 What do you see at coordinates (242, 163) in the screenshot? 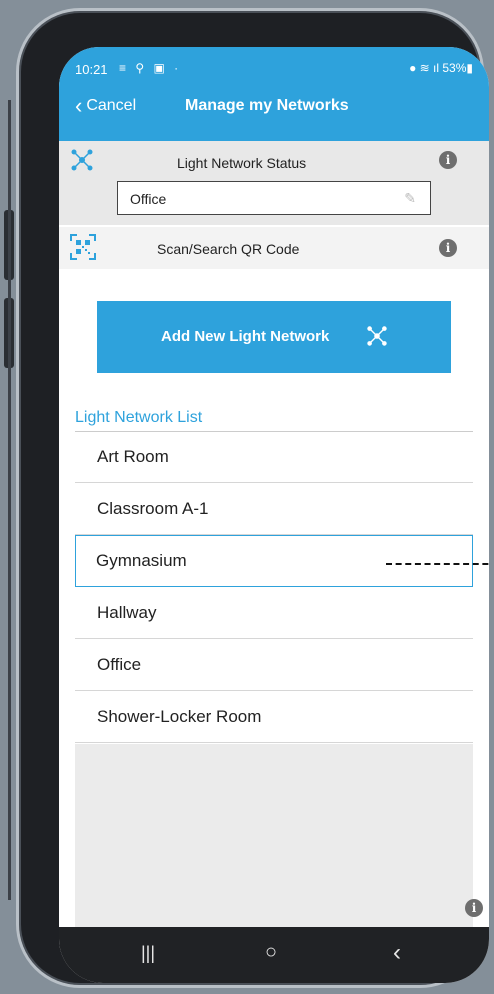
I see `network-status-label: Light Network Status` at bounding box center [242, 163].